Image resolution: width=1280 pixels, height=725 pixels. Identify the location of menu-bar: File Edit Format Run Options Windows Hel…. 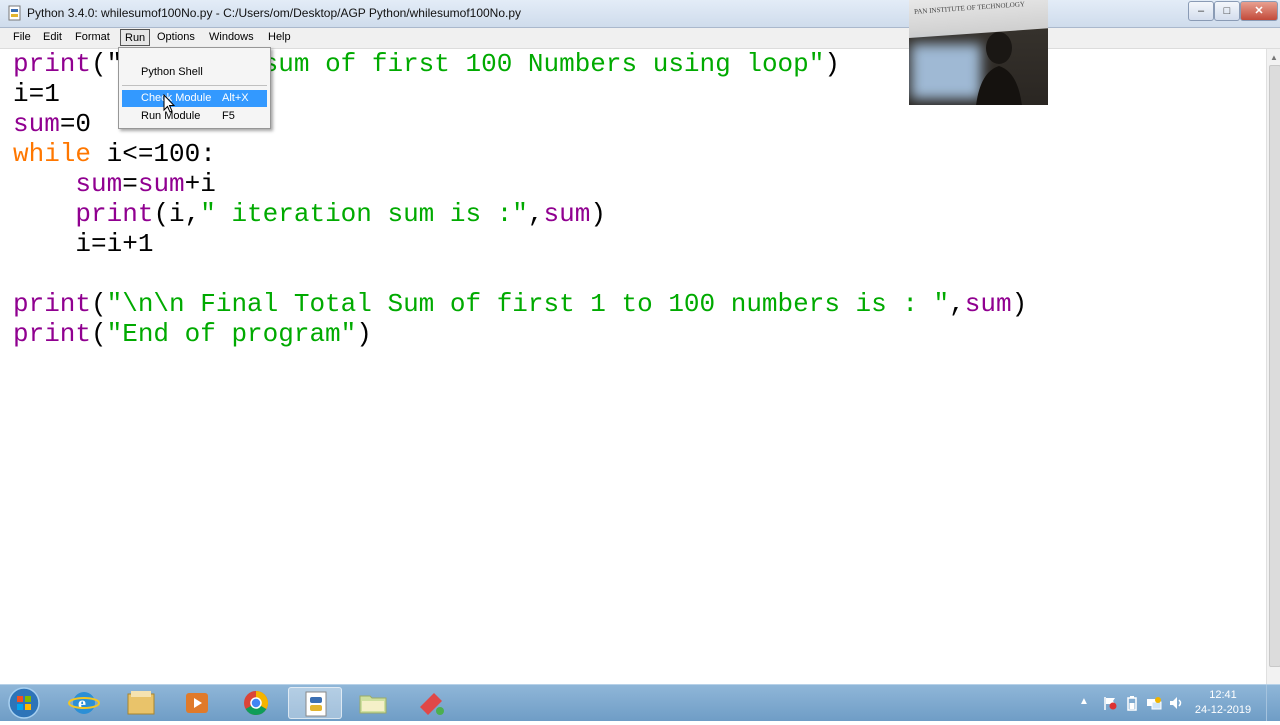
(640, 38).